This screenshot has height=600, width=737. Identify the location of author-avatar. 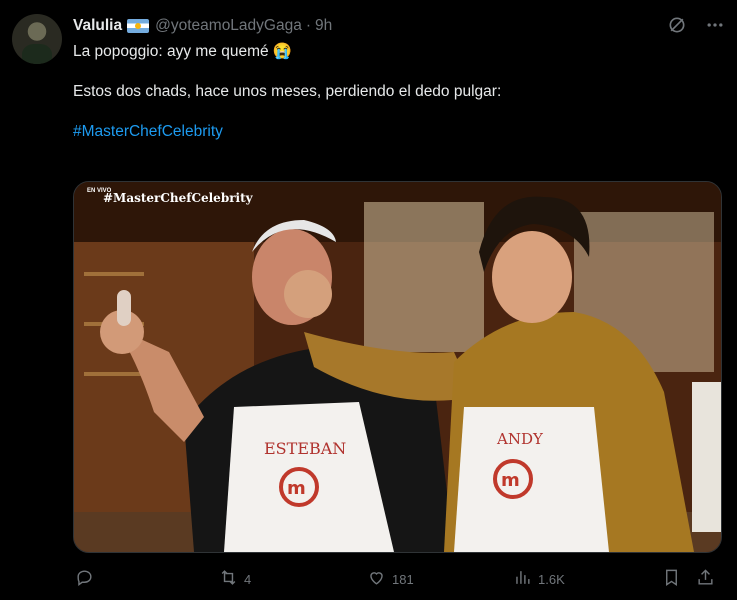
(37, 39).